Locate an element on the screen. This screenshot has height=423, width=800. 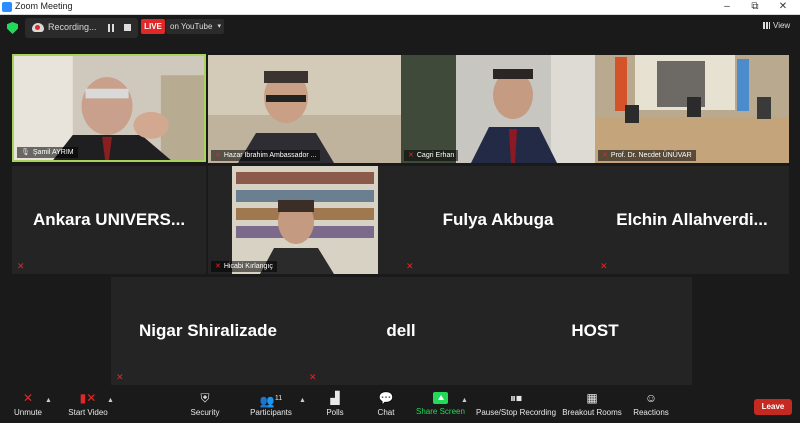
breakout-rooms-icon: ▦ is located at coordinates (592, 398).